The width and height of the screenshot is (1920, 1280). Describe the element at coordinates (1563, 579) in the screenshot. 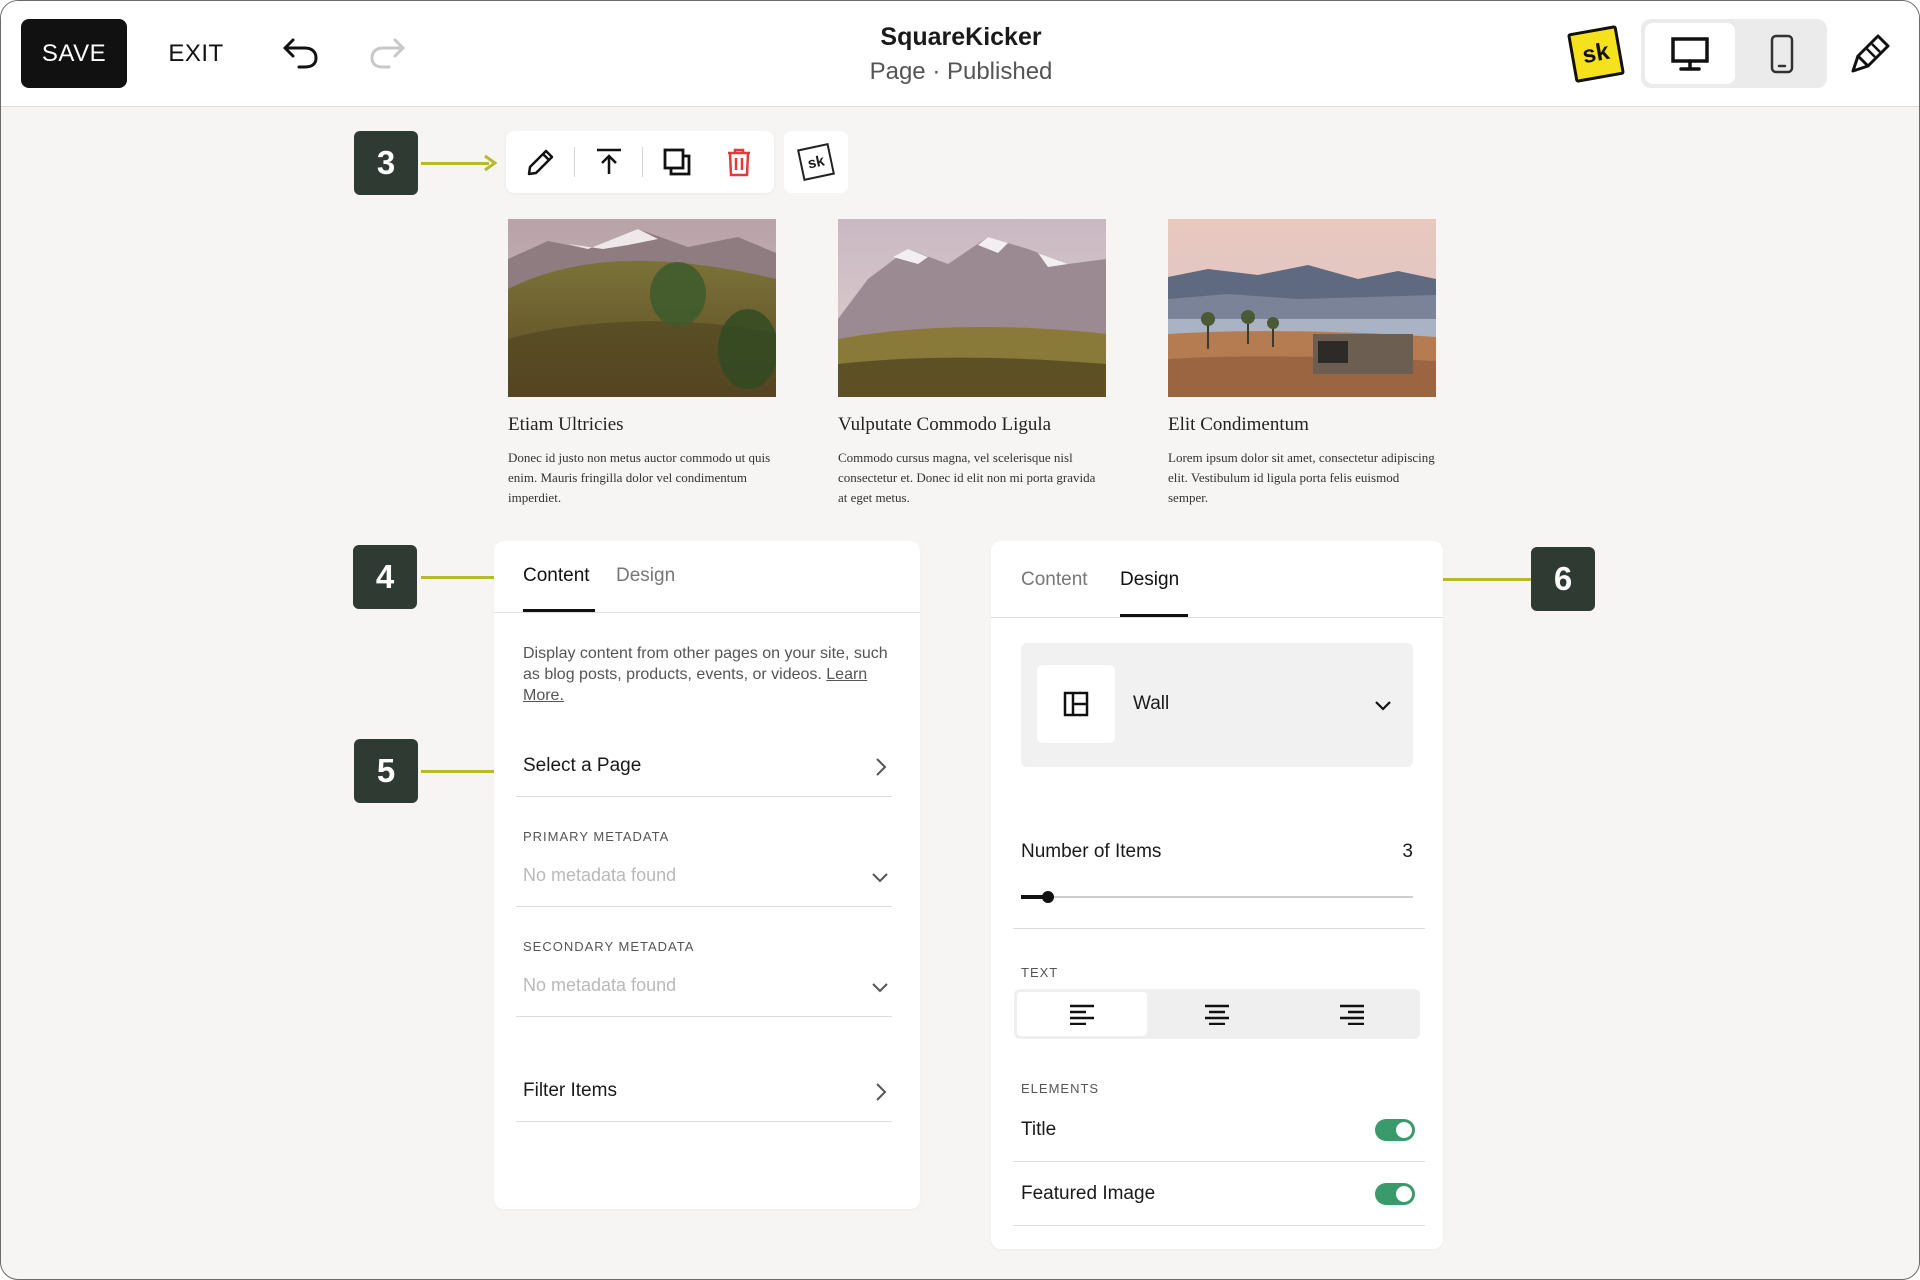

I see `callout-6: 6` at that location.